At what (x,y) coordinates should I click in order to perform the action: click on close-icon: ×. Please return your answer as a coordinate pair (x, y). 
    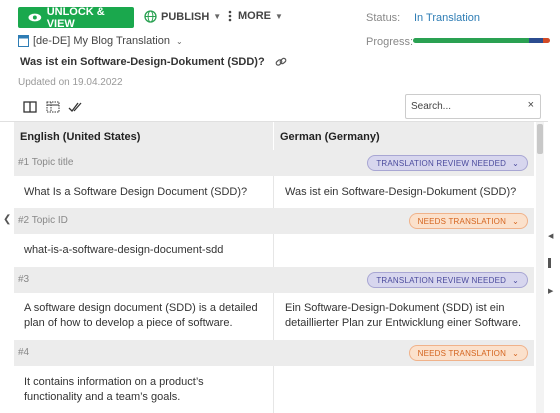
    Looking at the image, I should click on (531, 105).